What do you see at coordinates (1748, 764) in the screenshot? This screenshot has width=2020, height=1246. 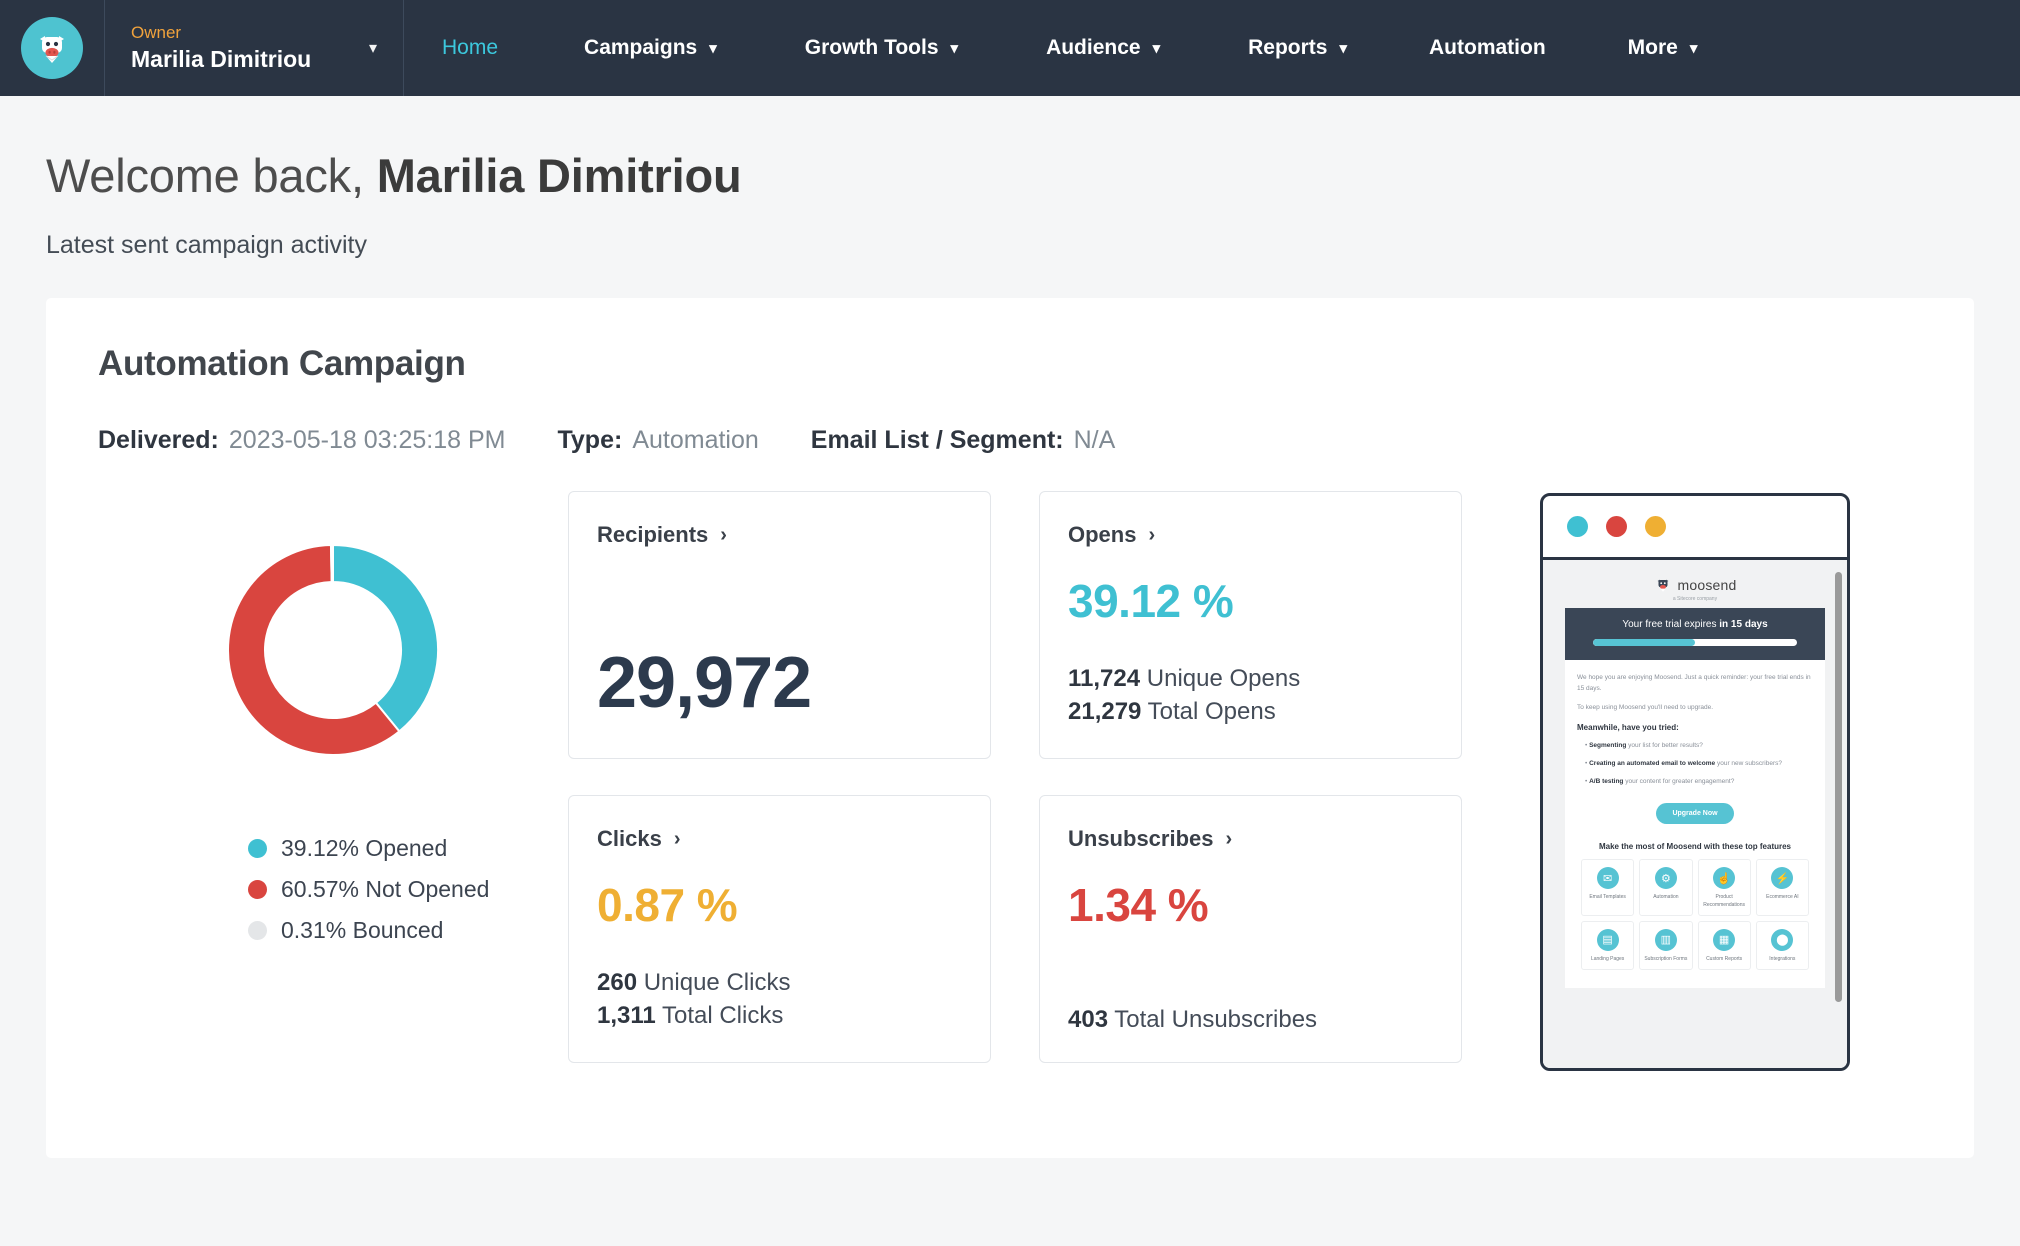 I see `email-list-item-2-rest: your new subscribers?` at bounding box center [1748, 764].